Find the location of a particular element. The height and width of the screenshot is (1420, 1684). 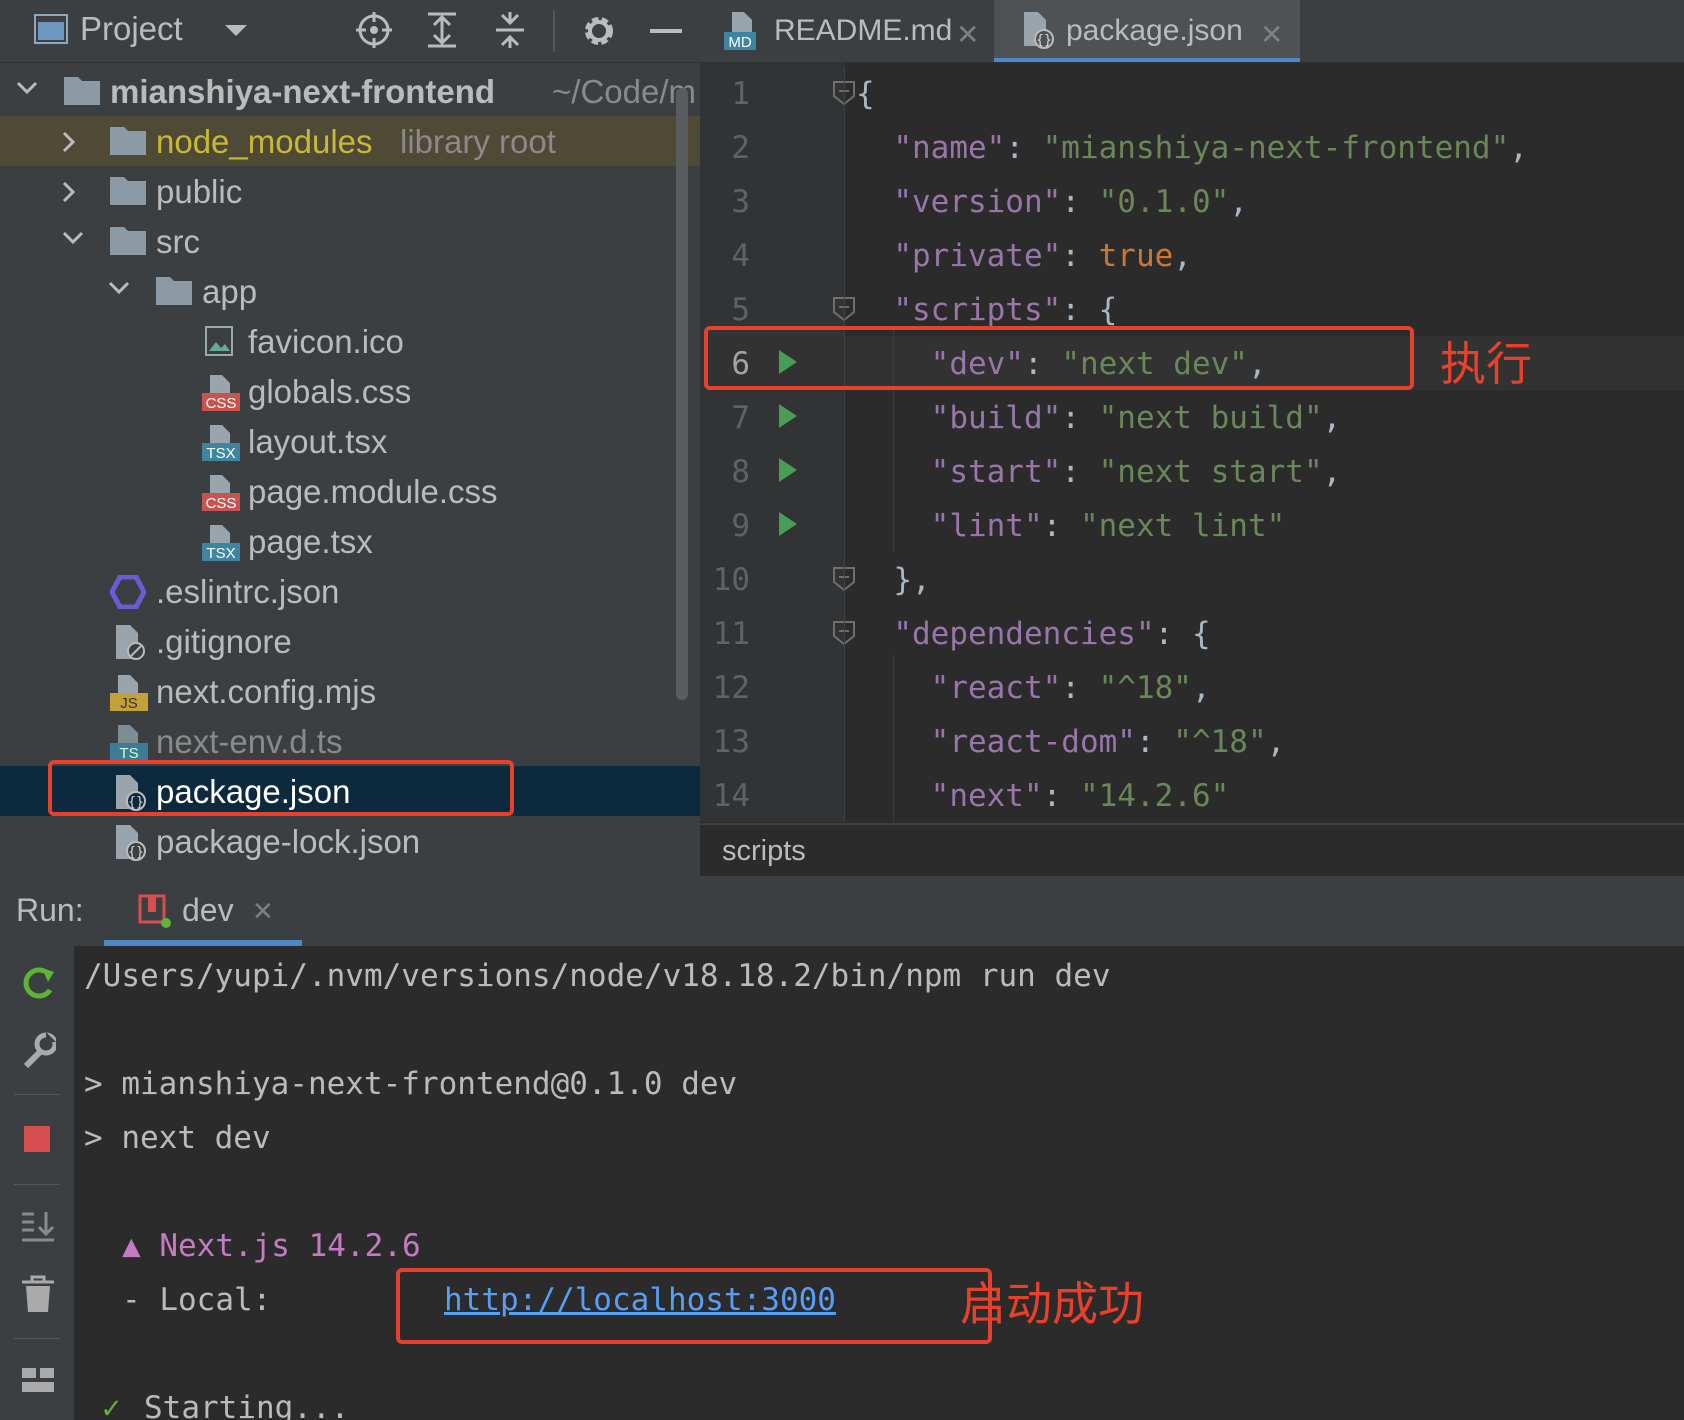

code-line: 3 "version": "0.1.0", is located at coordinates (1192, 201).